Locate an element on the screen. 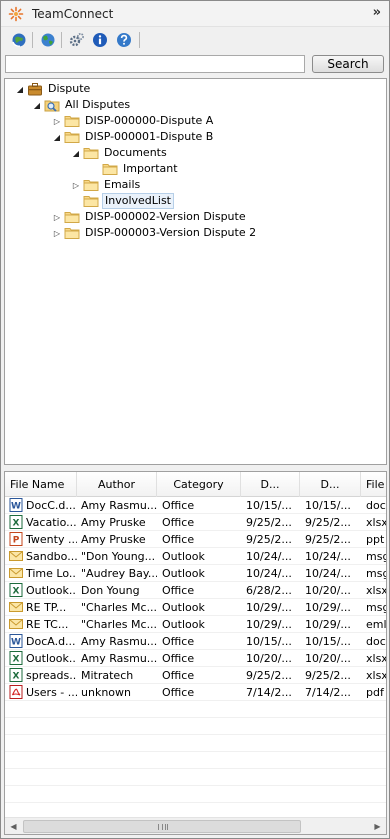 The image size is (390, 839). tree-item: Important is located at coordinates (135, 169).